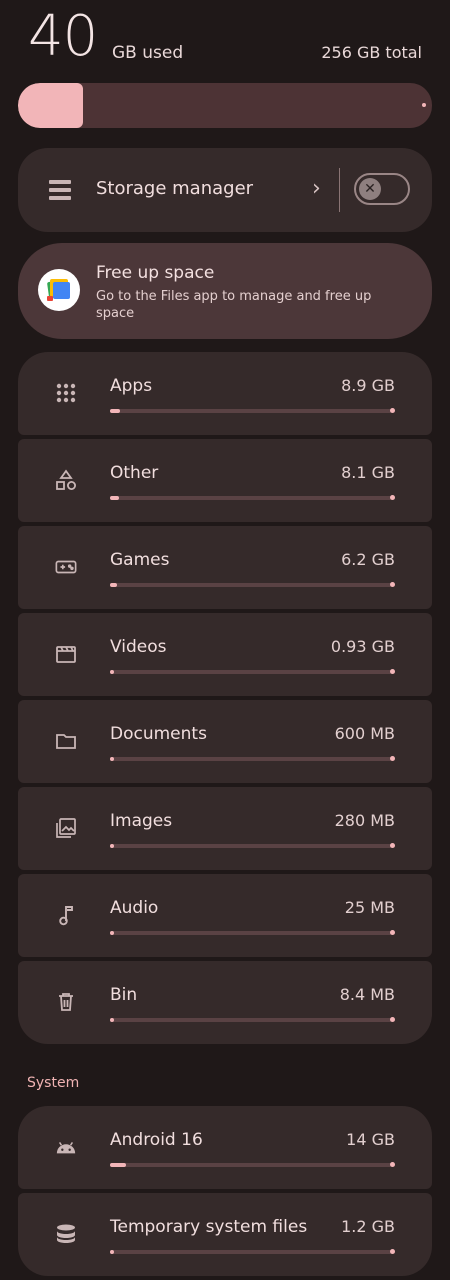  Describe the element at coordinates (382, 189) in the screenshot. I see `storage-manager-toggle: ✕` at that location.